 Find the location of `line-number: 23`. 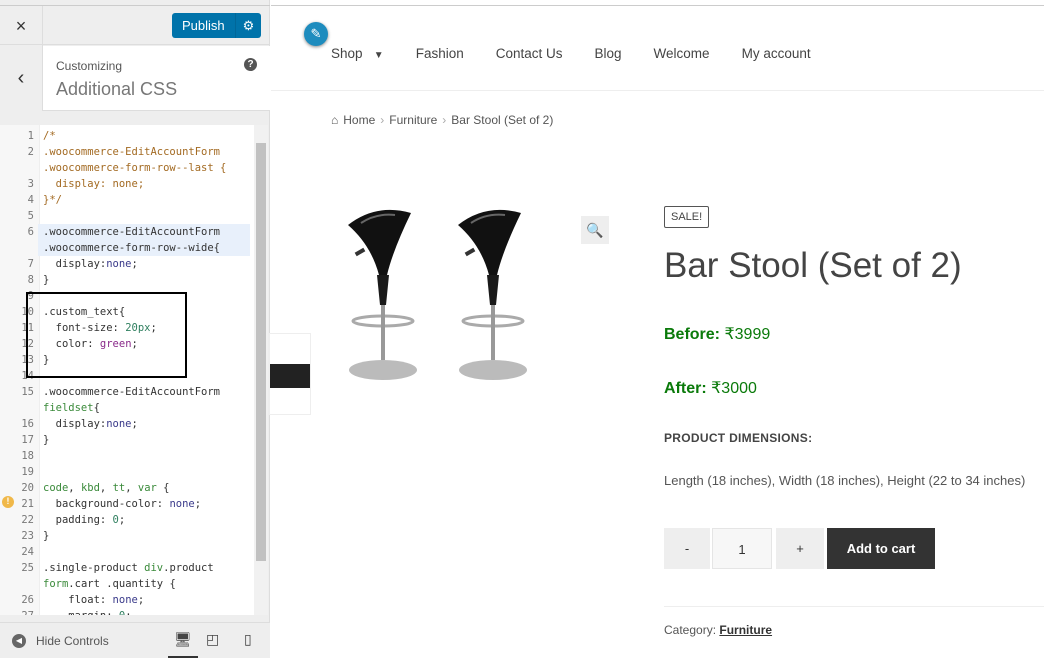

line-number: 23 is located at coordinates (27, 536).